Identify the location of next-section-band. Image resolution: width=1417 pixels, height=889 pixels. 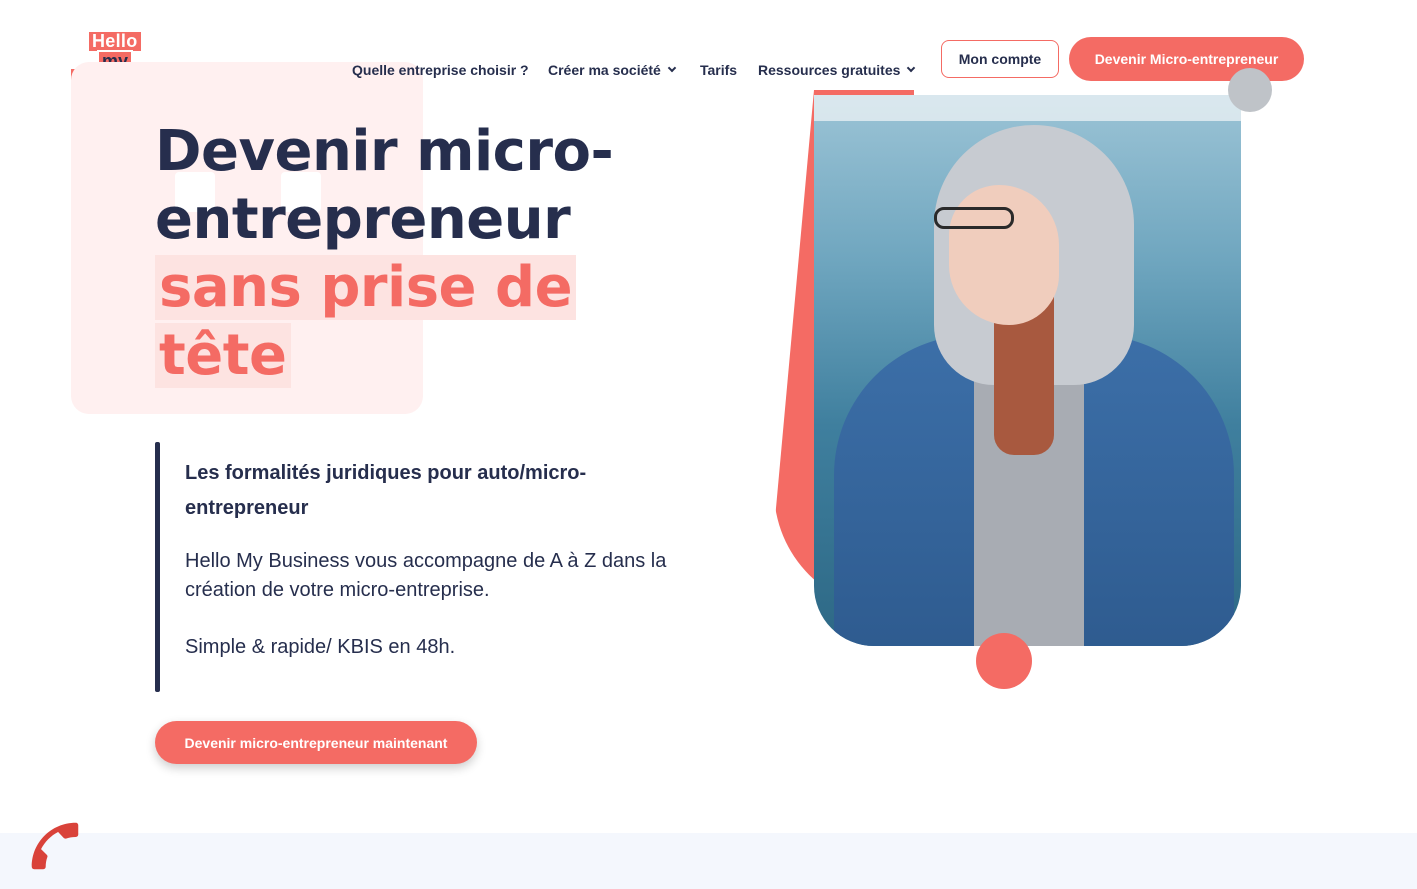
(708, 861).